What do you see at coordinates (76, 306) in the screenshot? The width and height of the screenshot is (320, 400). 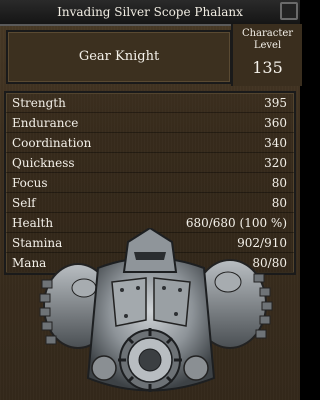 I see `left-shoulder-gear` at bounding box center [76, 306].